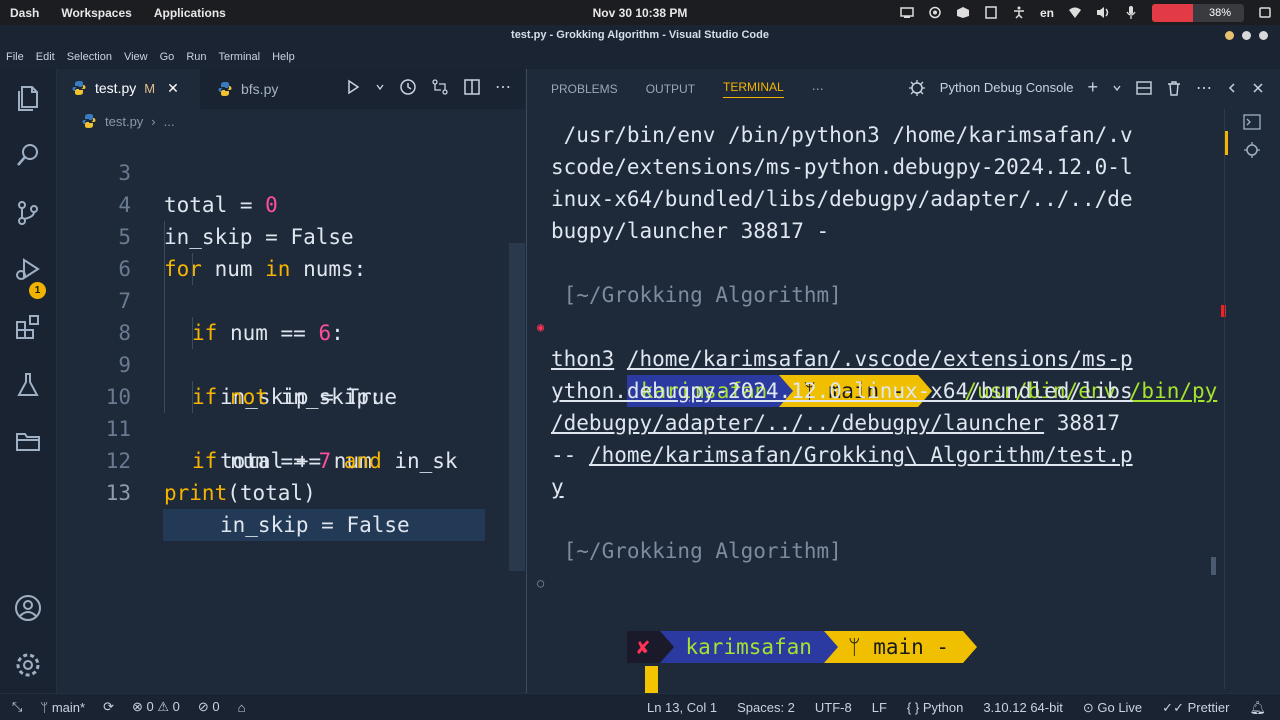  What do you see at coordinates (935, 12) in the screenshot?
I see `color-picker-icon` at bounding box center [935, 12].